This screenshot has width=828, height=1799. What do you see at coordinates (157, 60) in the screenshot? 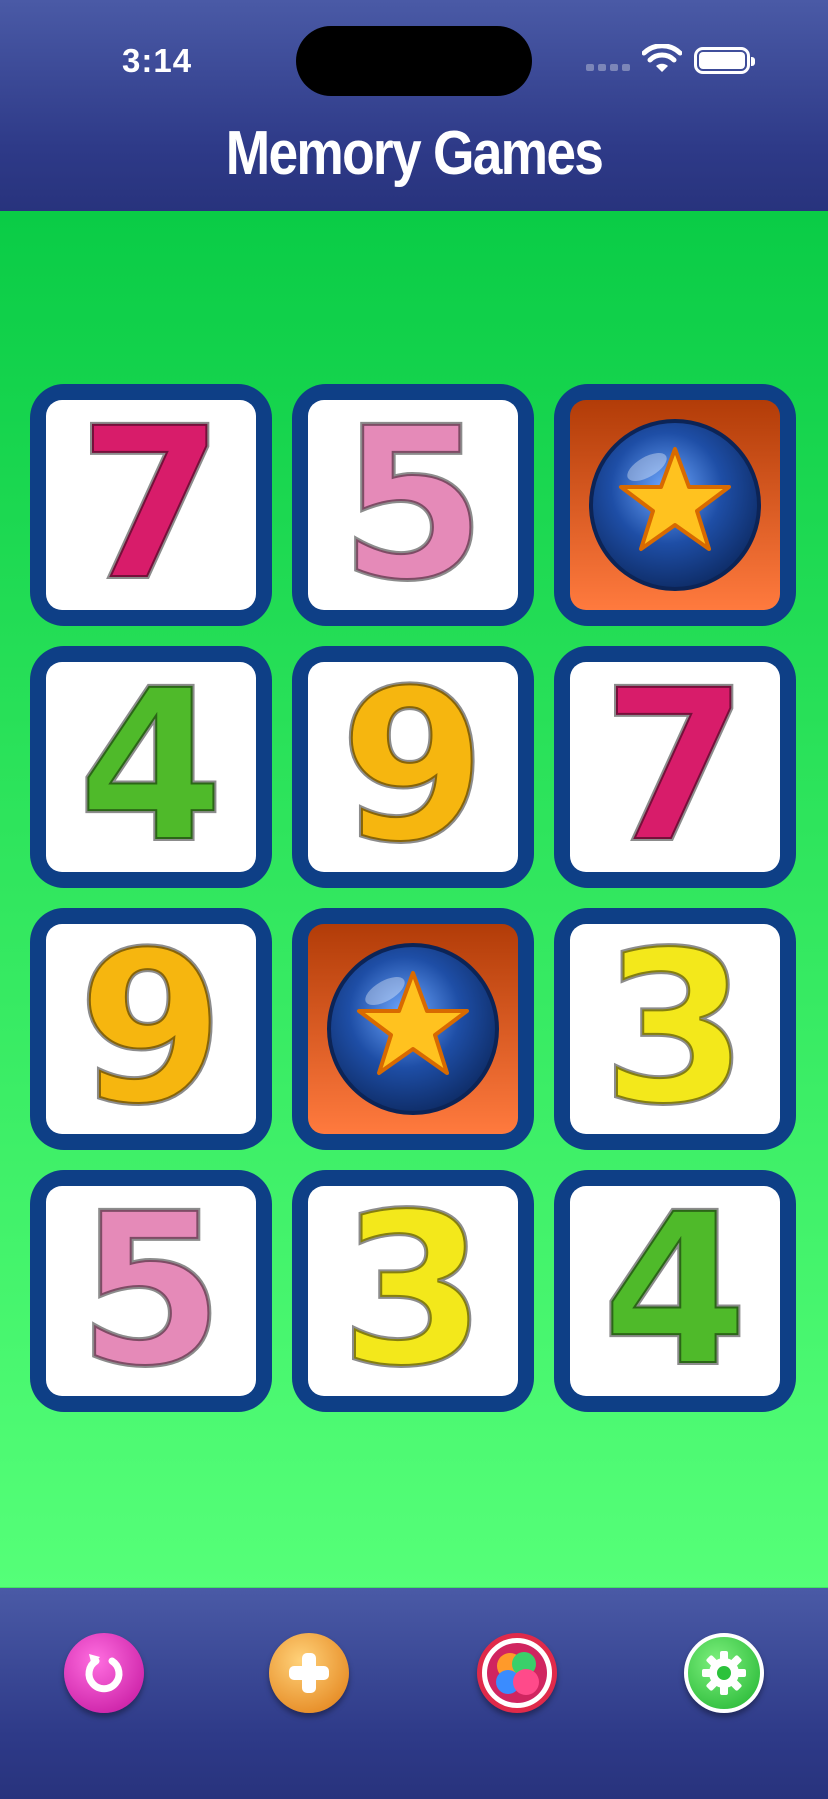
I see `status-time: 3:14` at bounding box center [157, 60].